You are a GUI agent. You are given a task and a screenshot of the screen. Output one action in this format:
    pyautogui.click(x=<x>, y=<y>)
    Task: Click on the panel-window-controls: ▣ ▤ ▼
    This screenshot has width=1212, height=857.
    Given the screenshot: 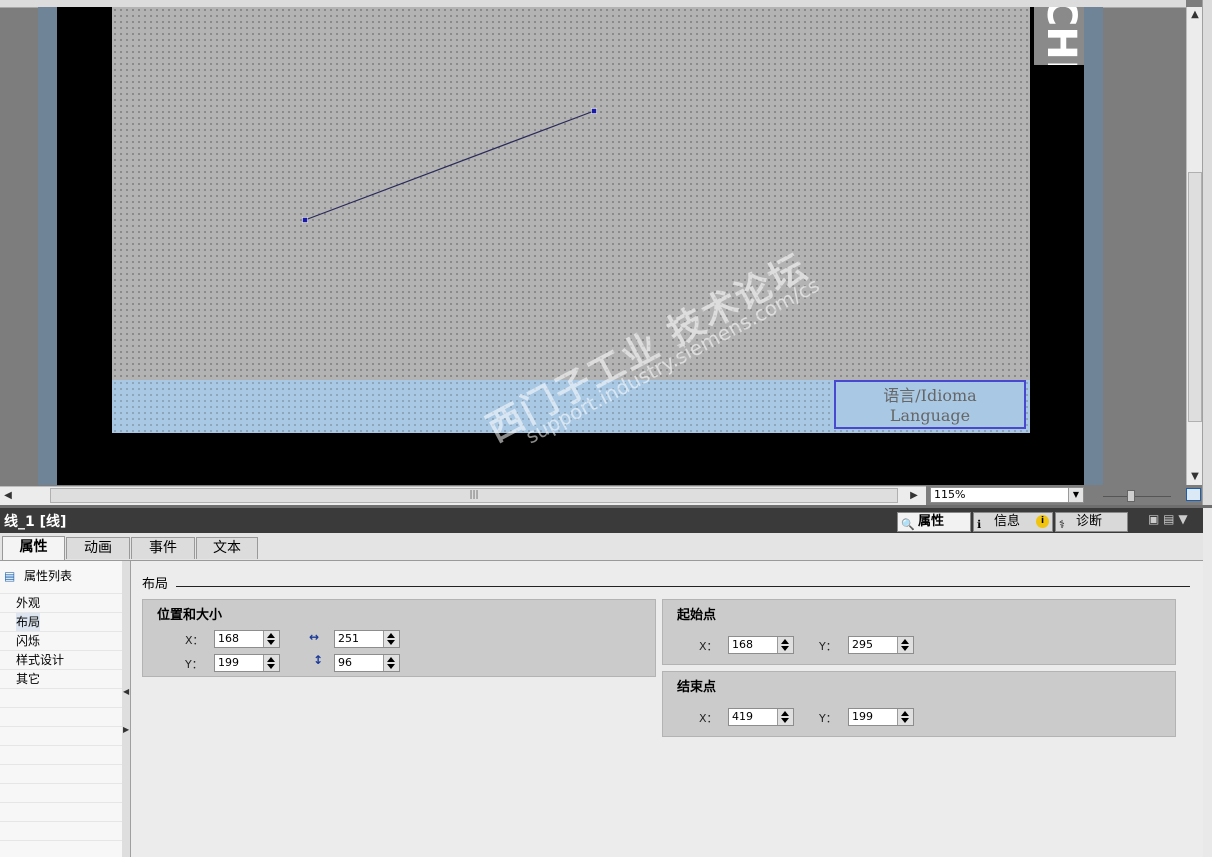 What is the action you would take?
    pyautogui.click(x=1168, y=519)
    